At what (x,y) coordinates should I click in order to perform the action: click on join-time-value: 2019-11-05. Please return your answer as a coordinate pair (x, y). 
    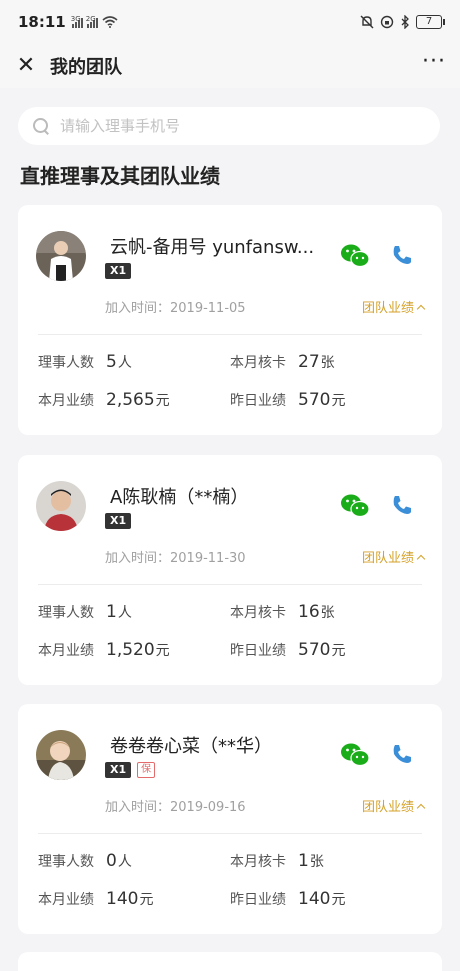
    Looking at the image, I should click on (208, 308).